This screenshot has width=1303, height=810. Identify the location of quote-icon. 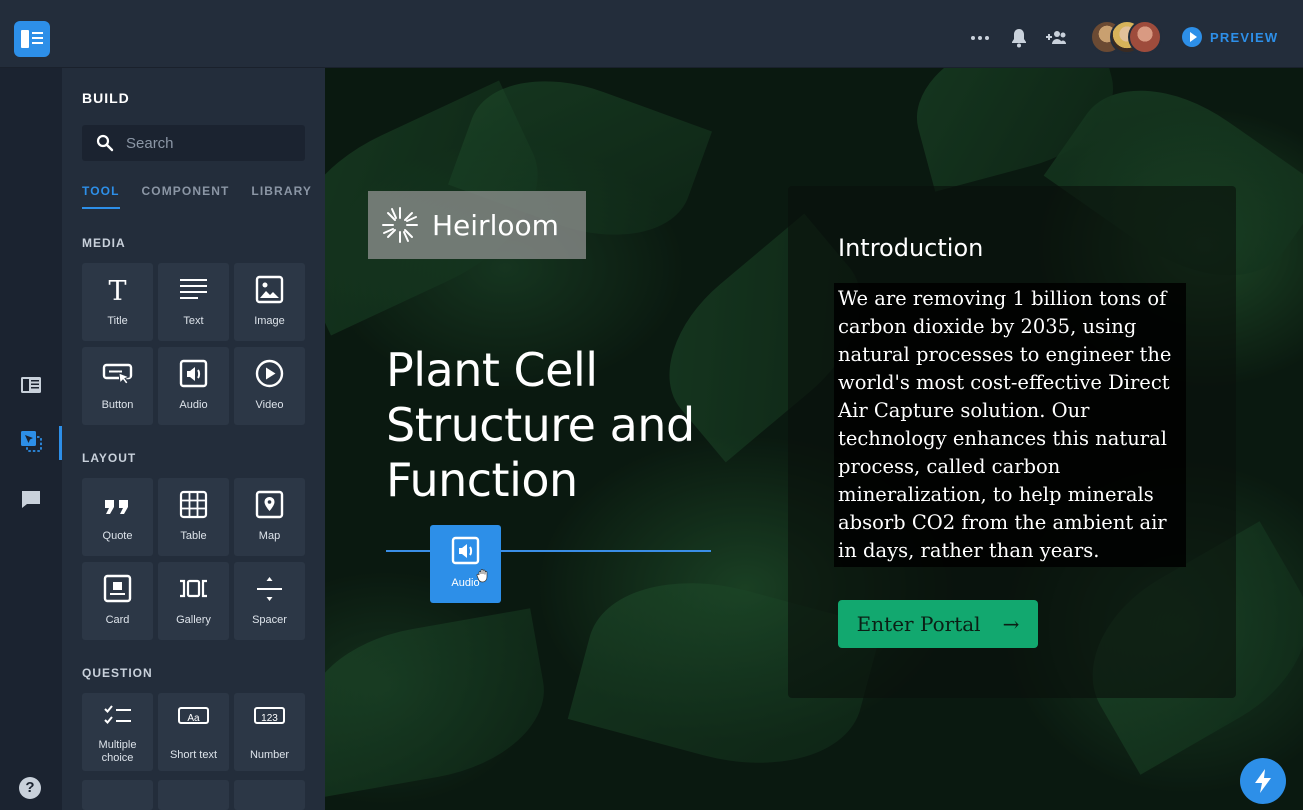
(117, 505).